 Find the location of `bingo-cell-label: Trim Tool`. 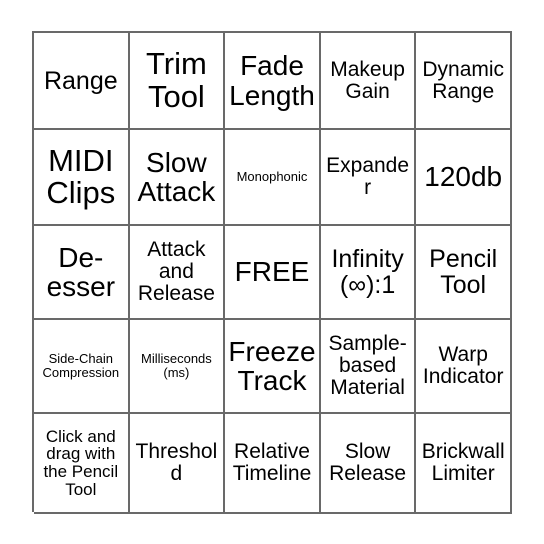

bingo-cell-label: Trim Tool is located at coordinates (176, 80).